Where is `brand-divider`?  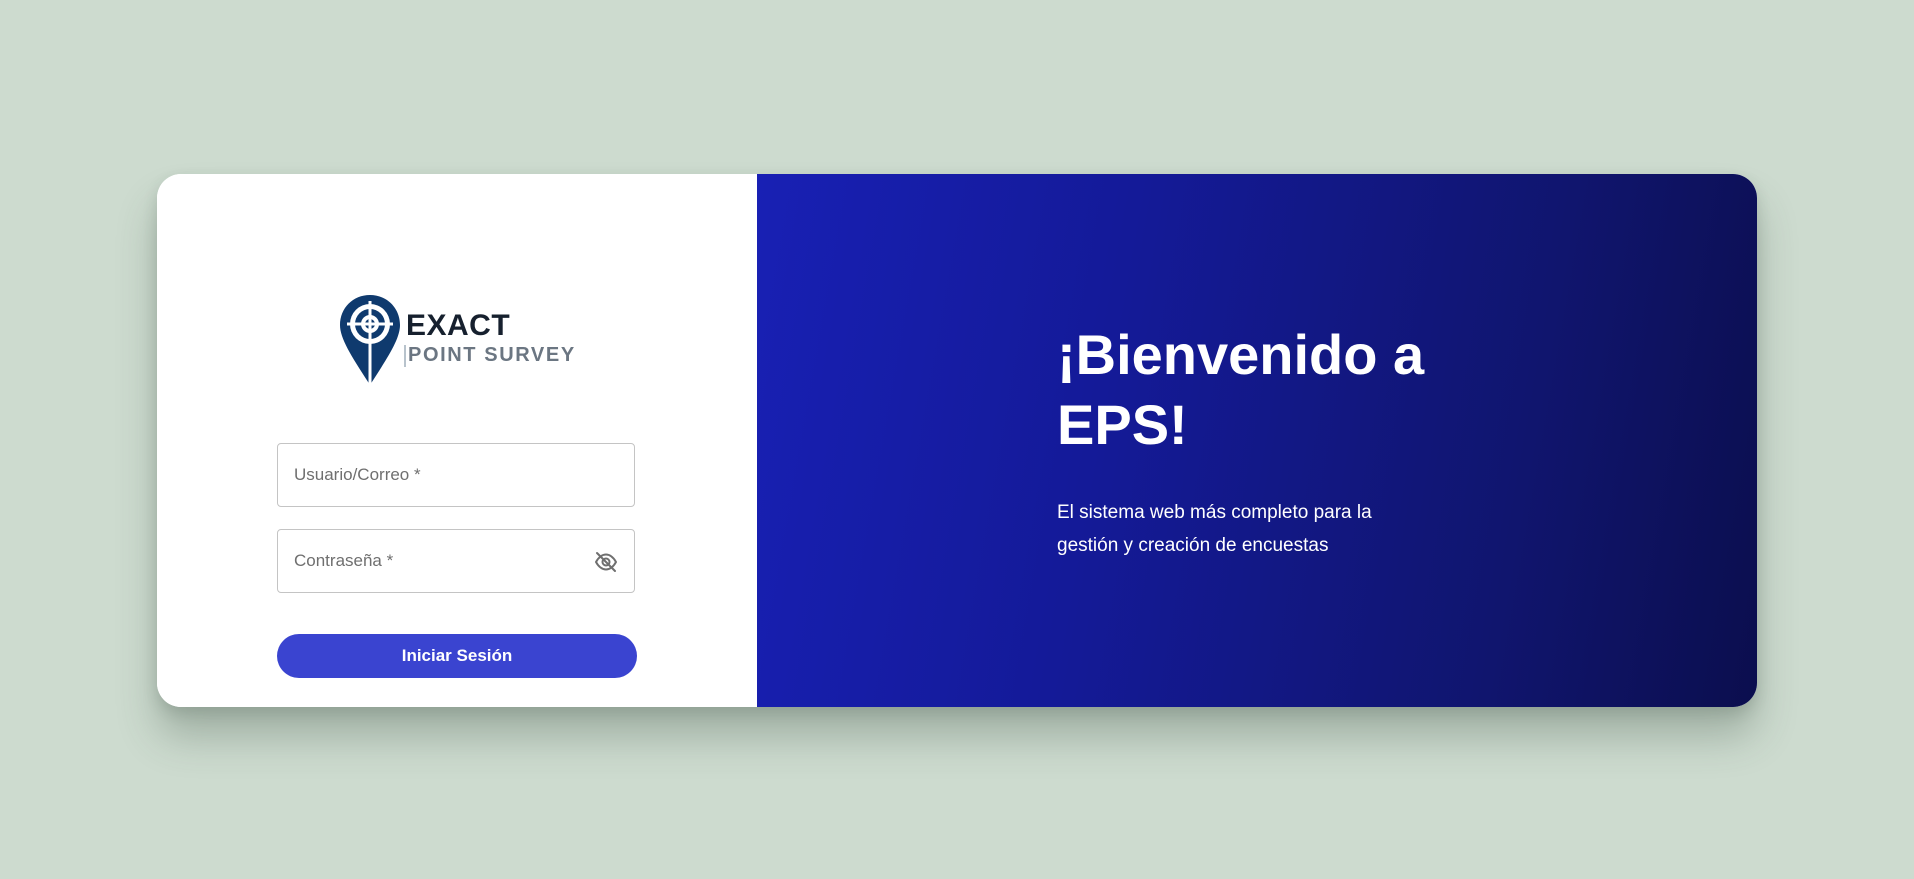 brand-divider is located at coordinates (405, 356).